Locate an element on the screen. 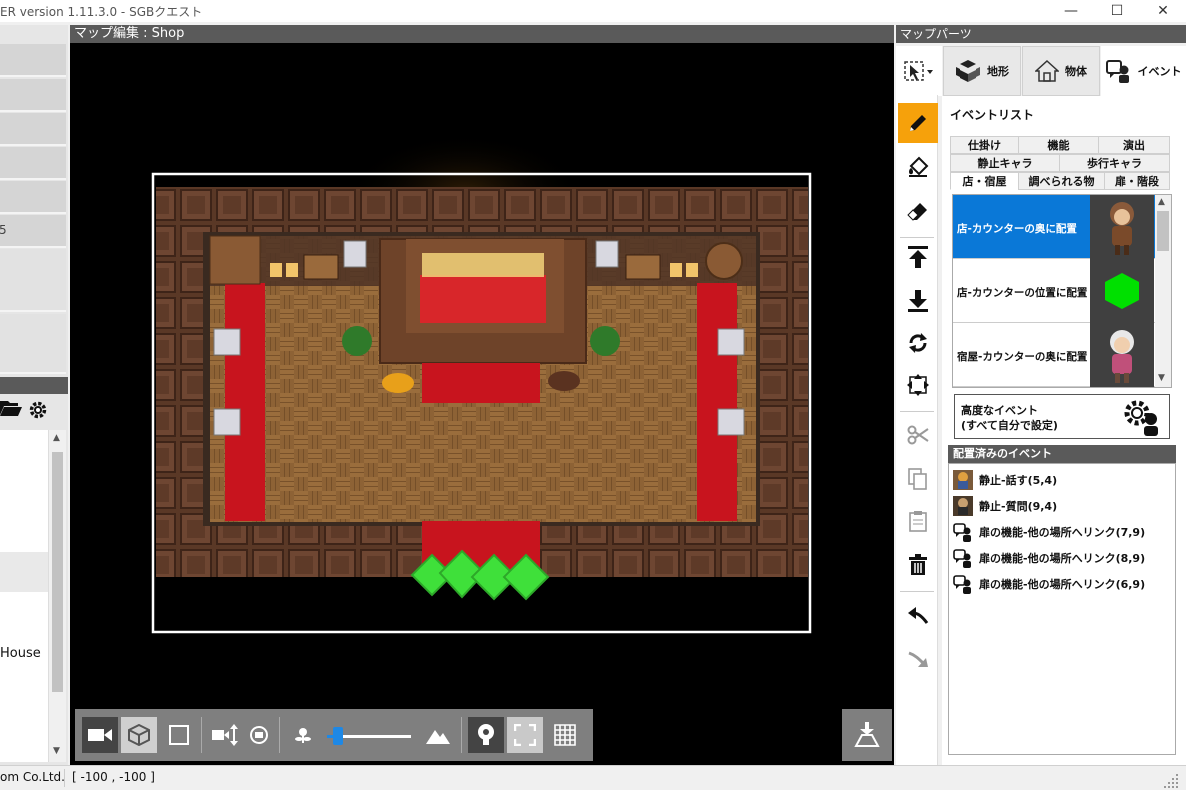  raise-tool is located at coordinates (918, 257).